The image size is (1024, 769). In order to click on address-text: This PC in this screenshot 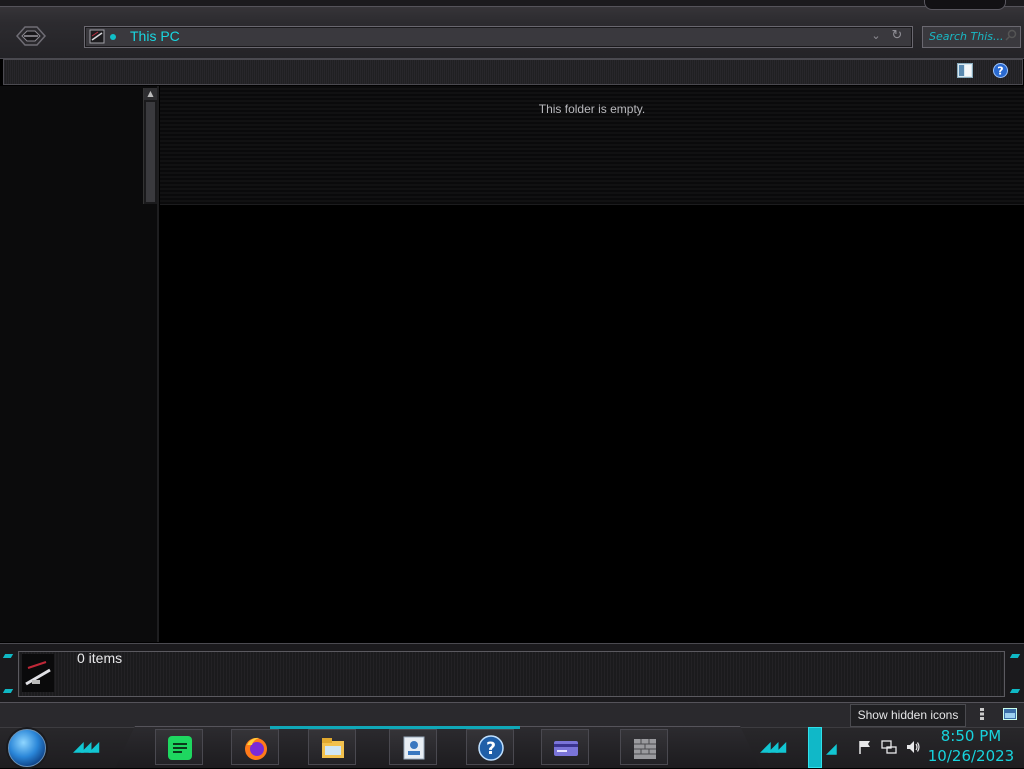, I will do `click(155, 36)`.